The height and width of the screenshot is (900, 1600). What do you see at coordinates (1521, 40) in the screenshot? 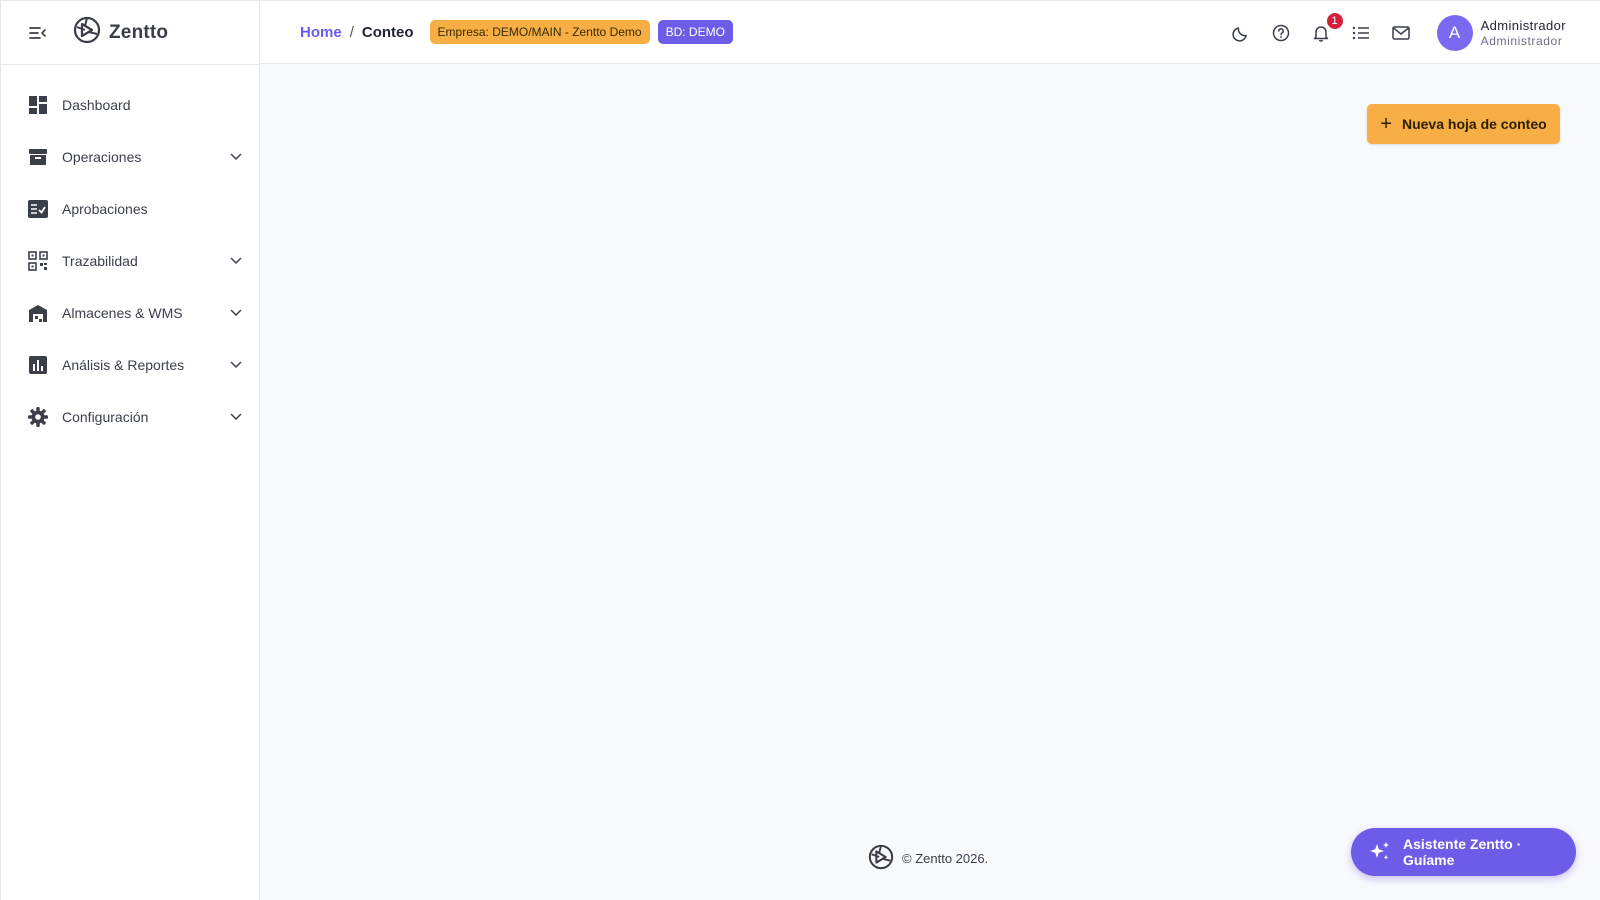
I see `user-role: Administrador` at bounding box center [1521, 40].